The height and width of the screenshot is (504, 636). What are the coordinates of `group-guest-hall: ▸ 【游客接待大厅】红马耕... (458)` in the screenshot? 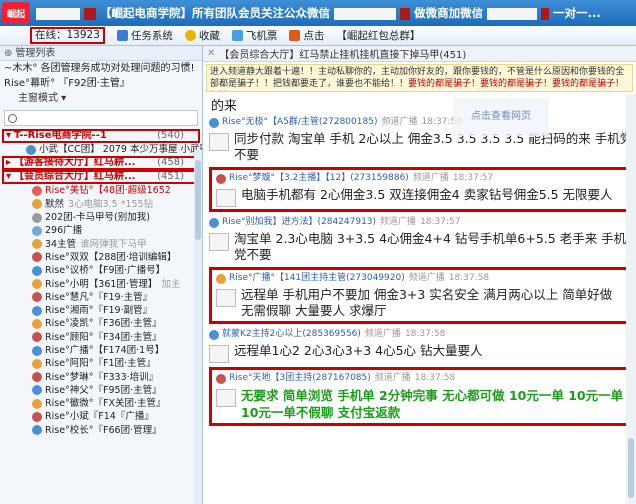 It's located at (101, 163).